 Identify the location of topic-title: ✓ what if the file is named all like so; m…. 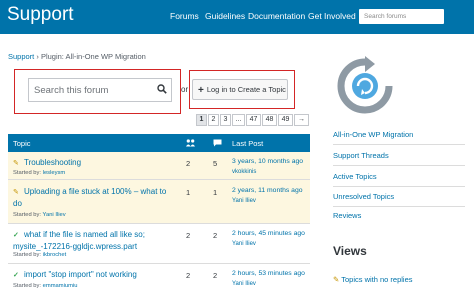
(79, 240).